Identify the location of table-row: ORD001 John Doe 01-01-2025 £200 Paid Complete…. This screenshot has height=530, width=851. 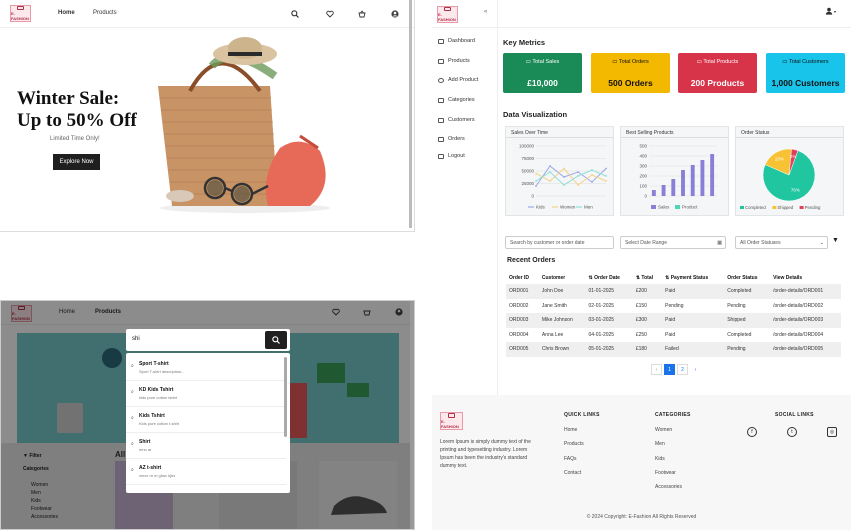
(673, 291).